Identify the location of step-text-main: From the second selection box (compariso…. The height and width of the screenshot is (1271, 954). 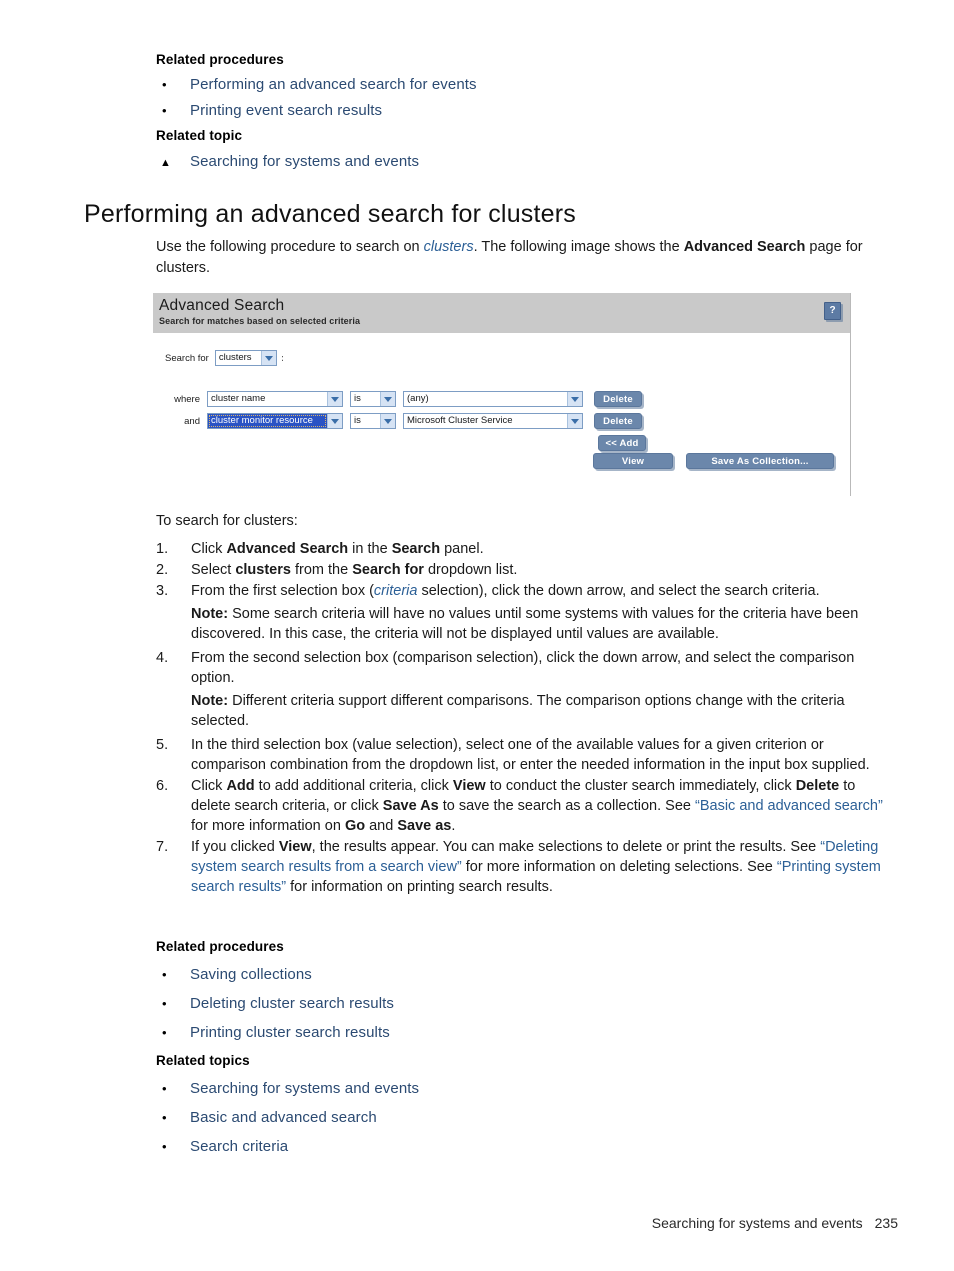
(523, 668).